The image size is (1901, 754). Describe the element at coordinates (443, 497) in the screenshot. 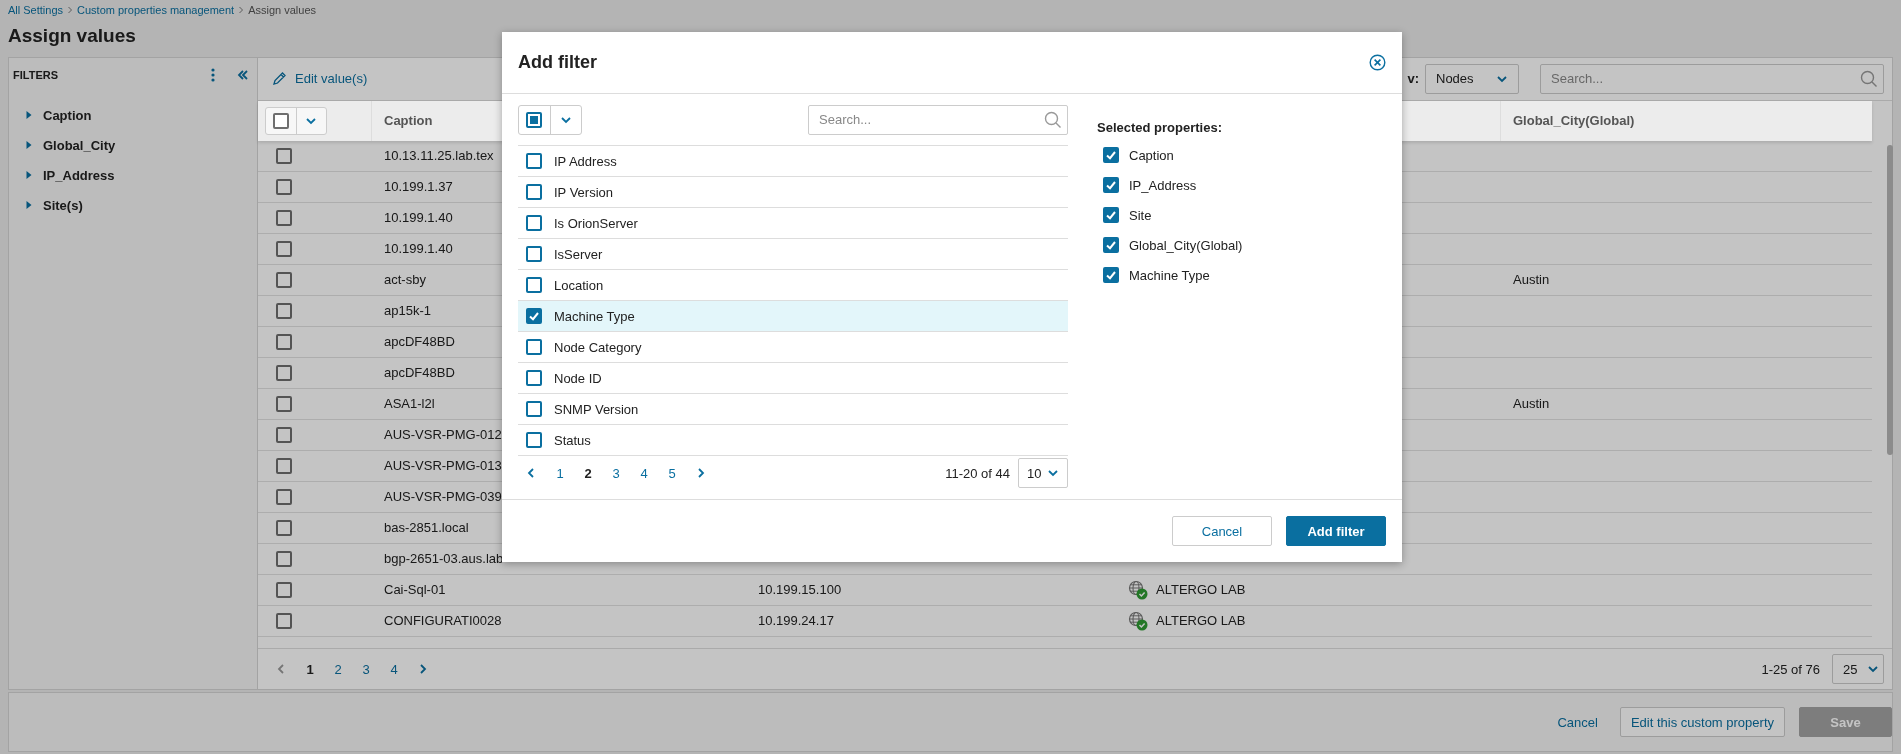

I see `table-cell: AUS-VSR-PMG-039` at that location.